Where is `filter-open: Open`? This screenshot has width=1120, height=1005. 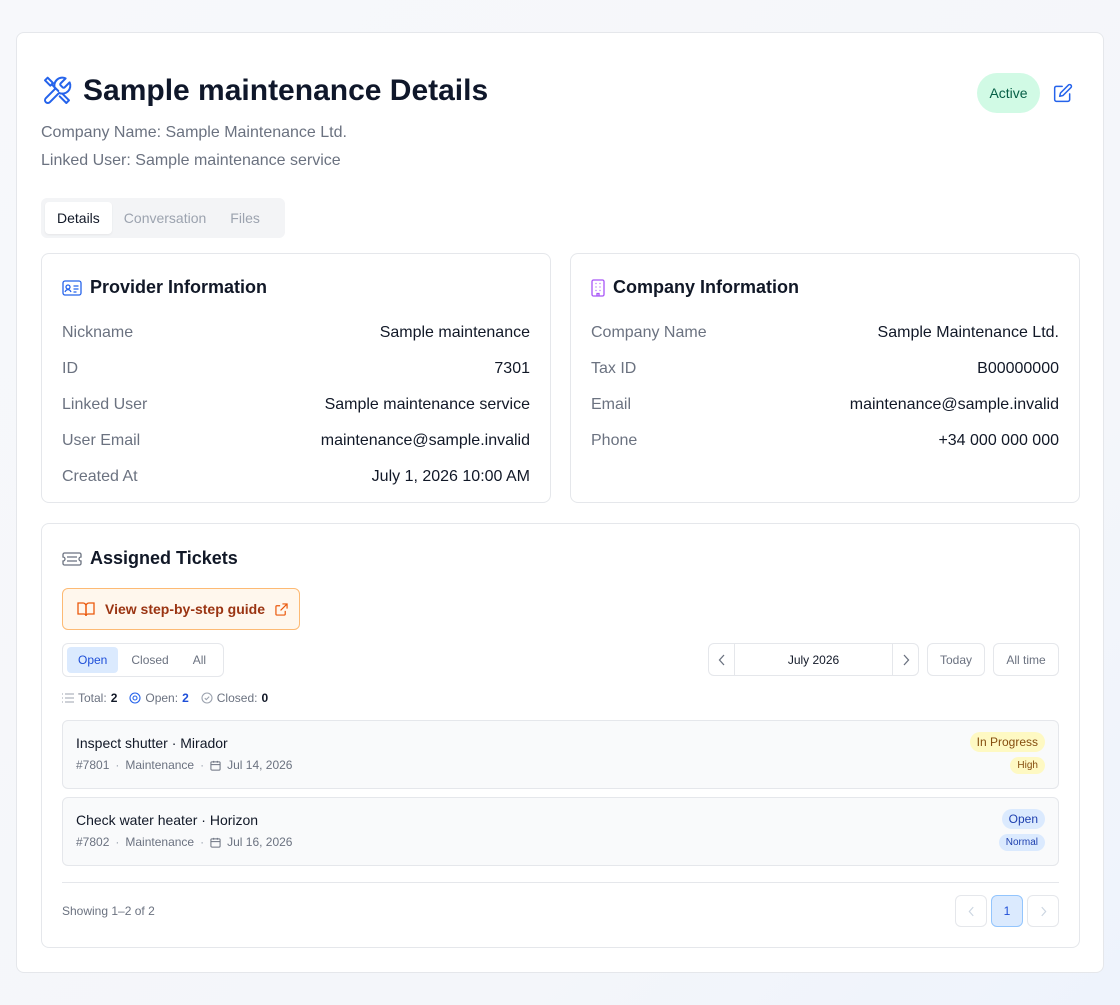
filter-open: Open is located at coordinates (93, 660).